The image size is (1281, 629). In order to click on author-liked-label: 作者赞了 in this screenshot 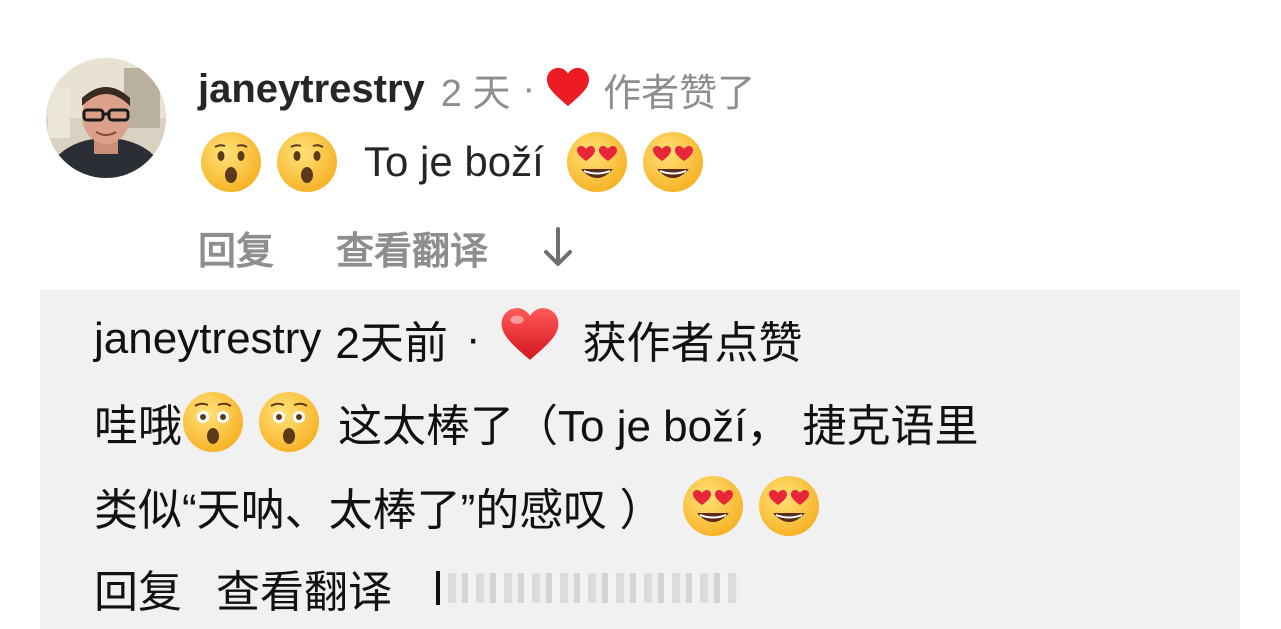, I will do `click(679, 93)`.